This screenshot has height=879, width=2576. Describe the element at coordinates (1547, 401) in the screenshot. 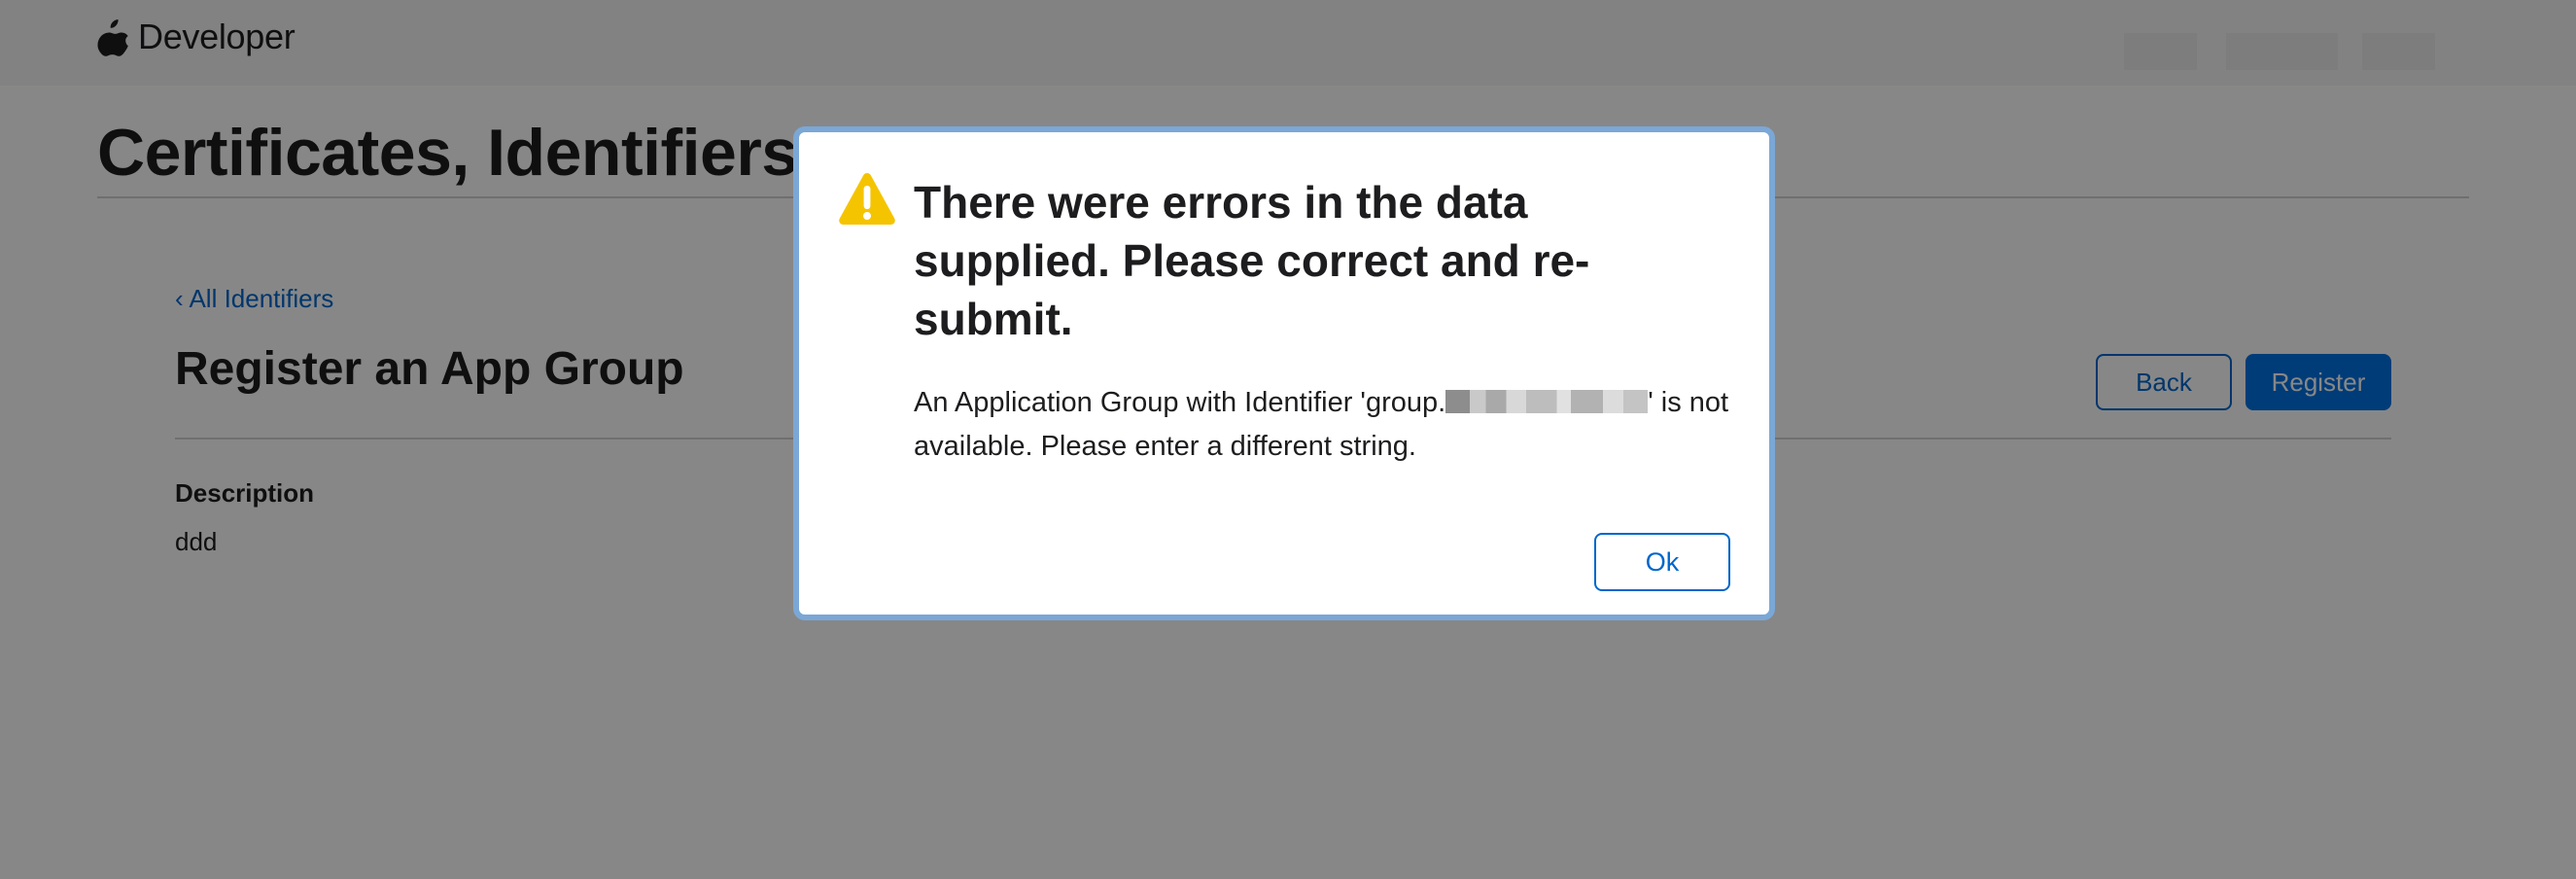

I see `redacted-identifier` at that location.